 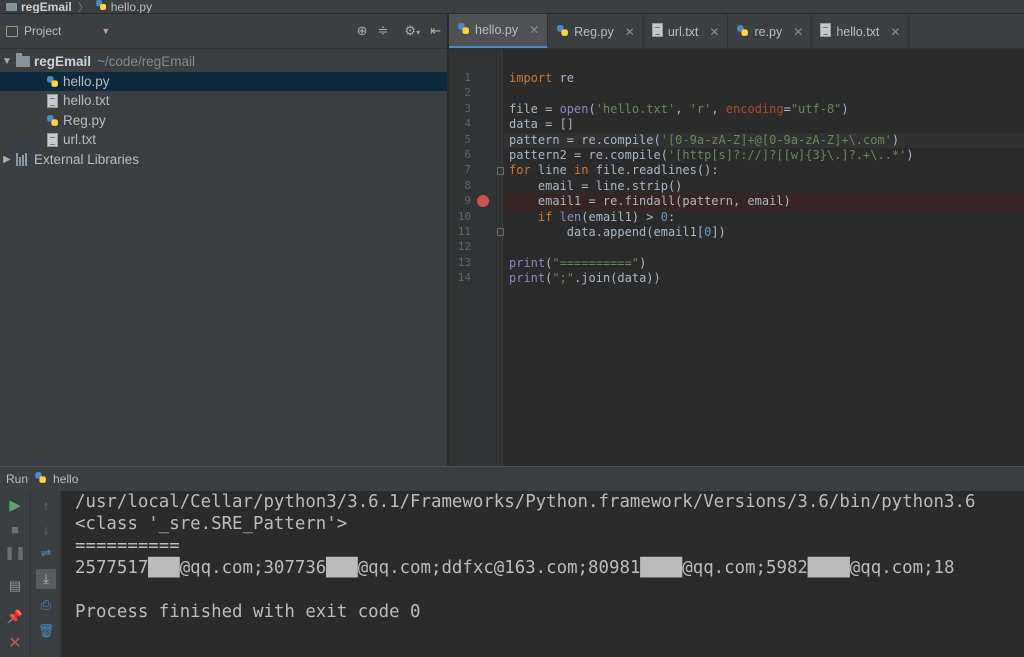 What do you see at coordinates (211, 524) in the screenshot?
I see `console-line: <class '_sre.SRE_Pattern'>` at bounding box center [211, 524].